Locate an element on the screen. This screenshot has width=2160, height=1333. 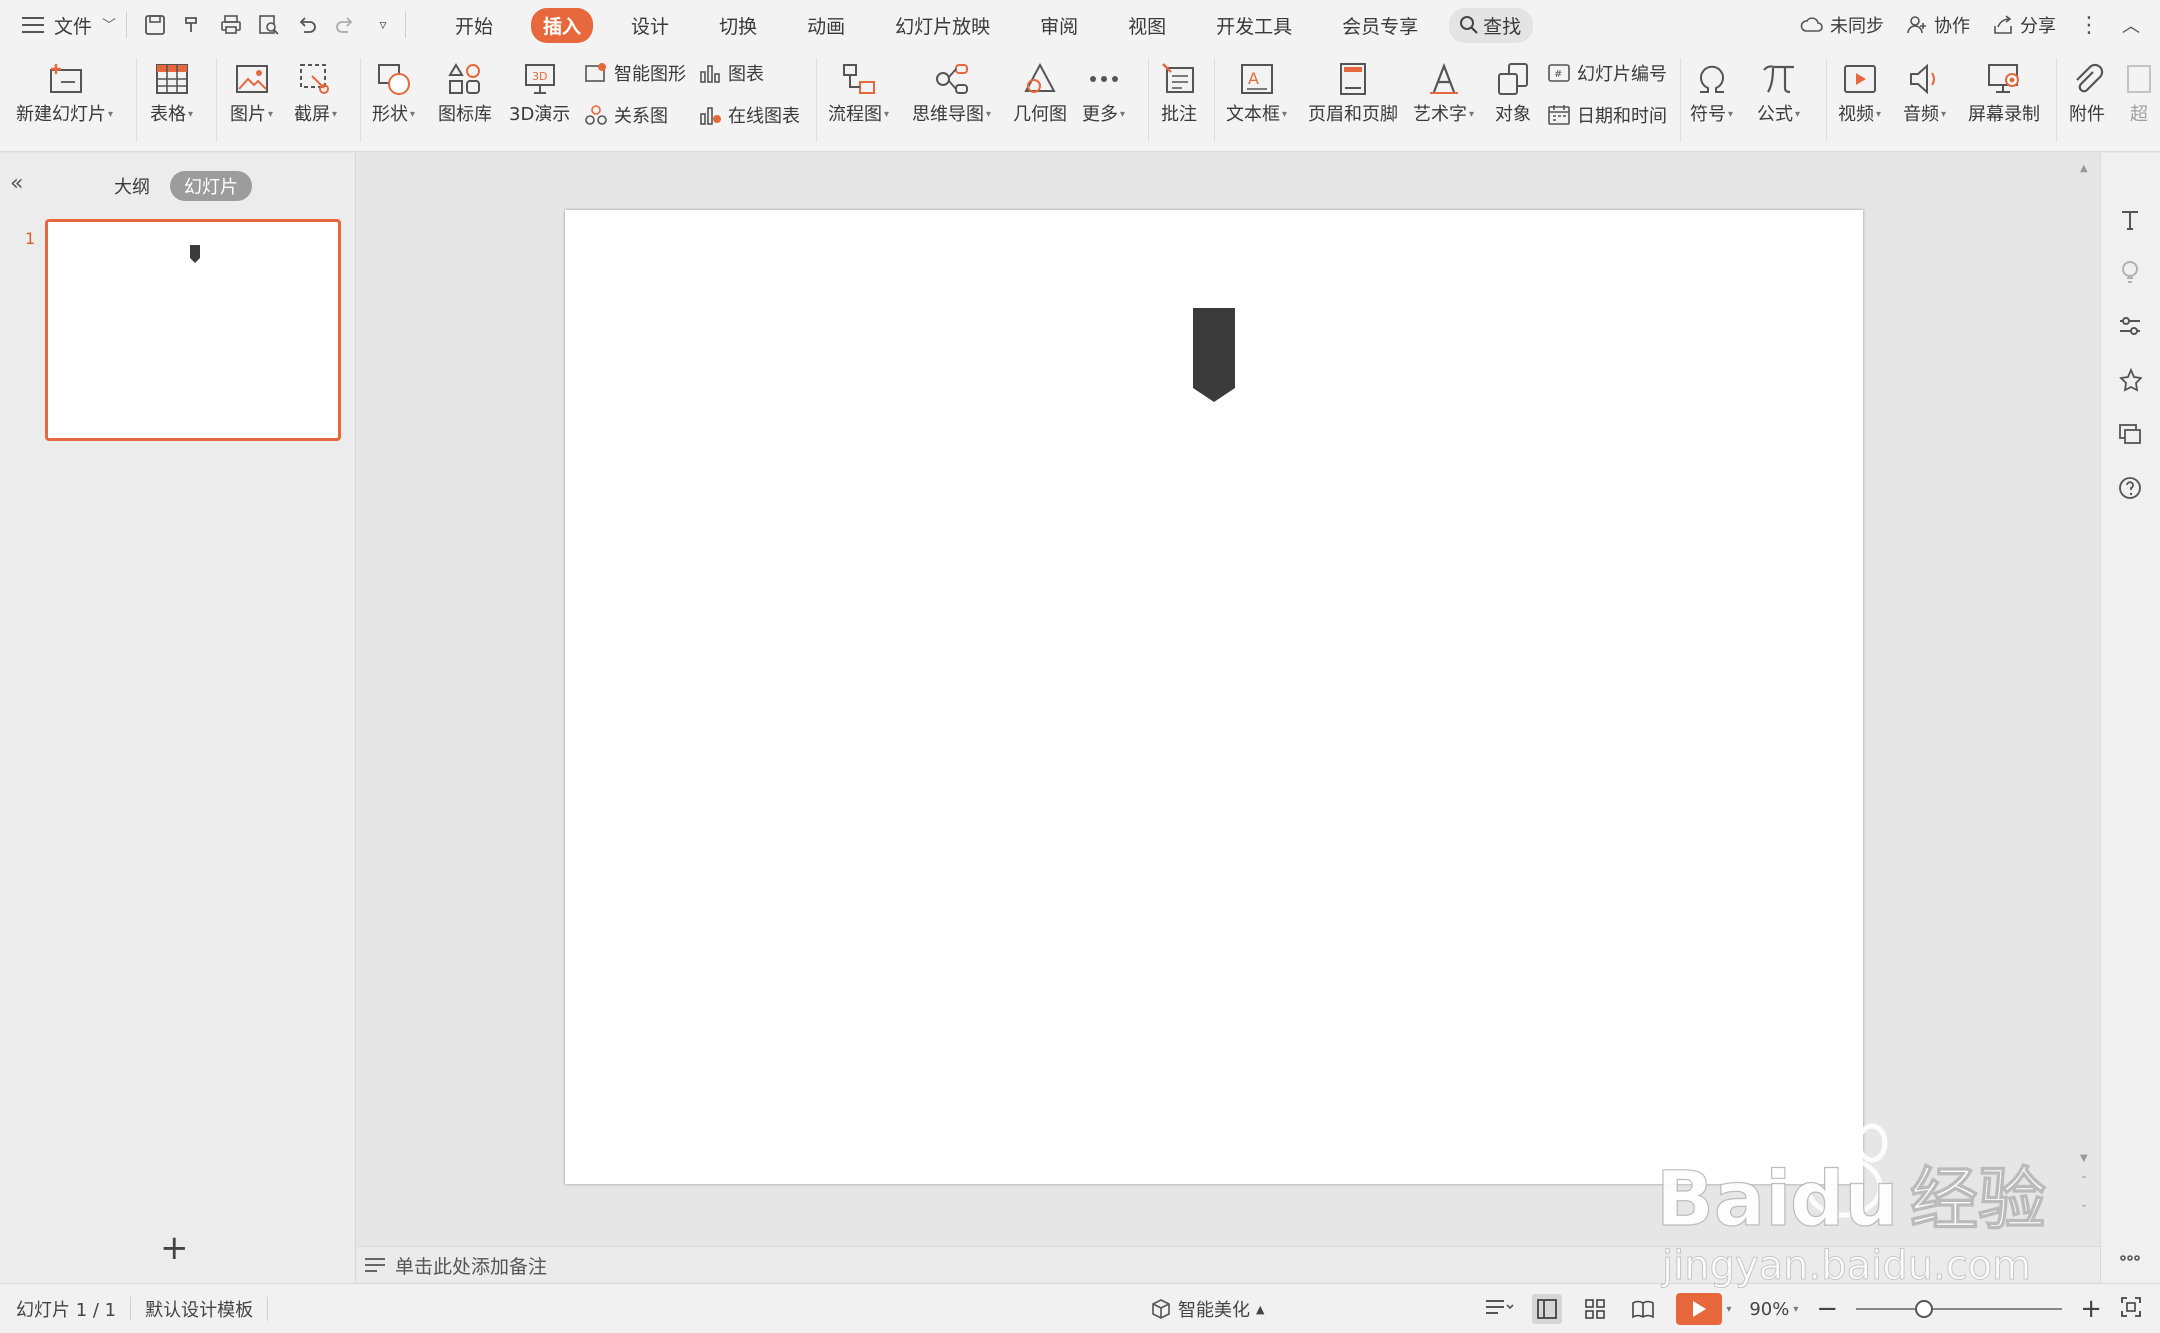
object-button: 对象 is located at coordinates (1513, 88).